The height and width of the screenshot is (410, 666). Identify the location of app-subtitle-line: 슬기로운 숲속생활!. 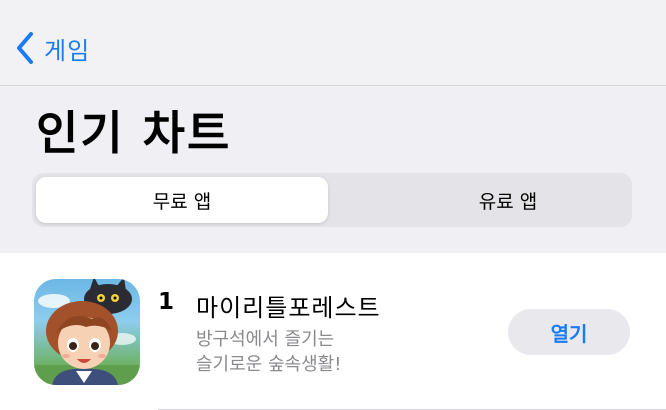
(269, 364).